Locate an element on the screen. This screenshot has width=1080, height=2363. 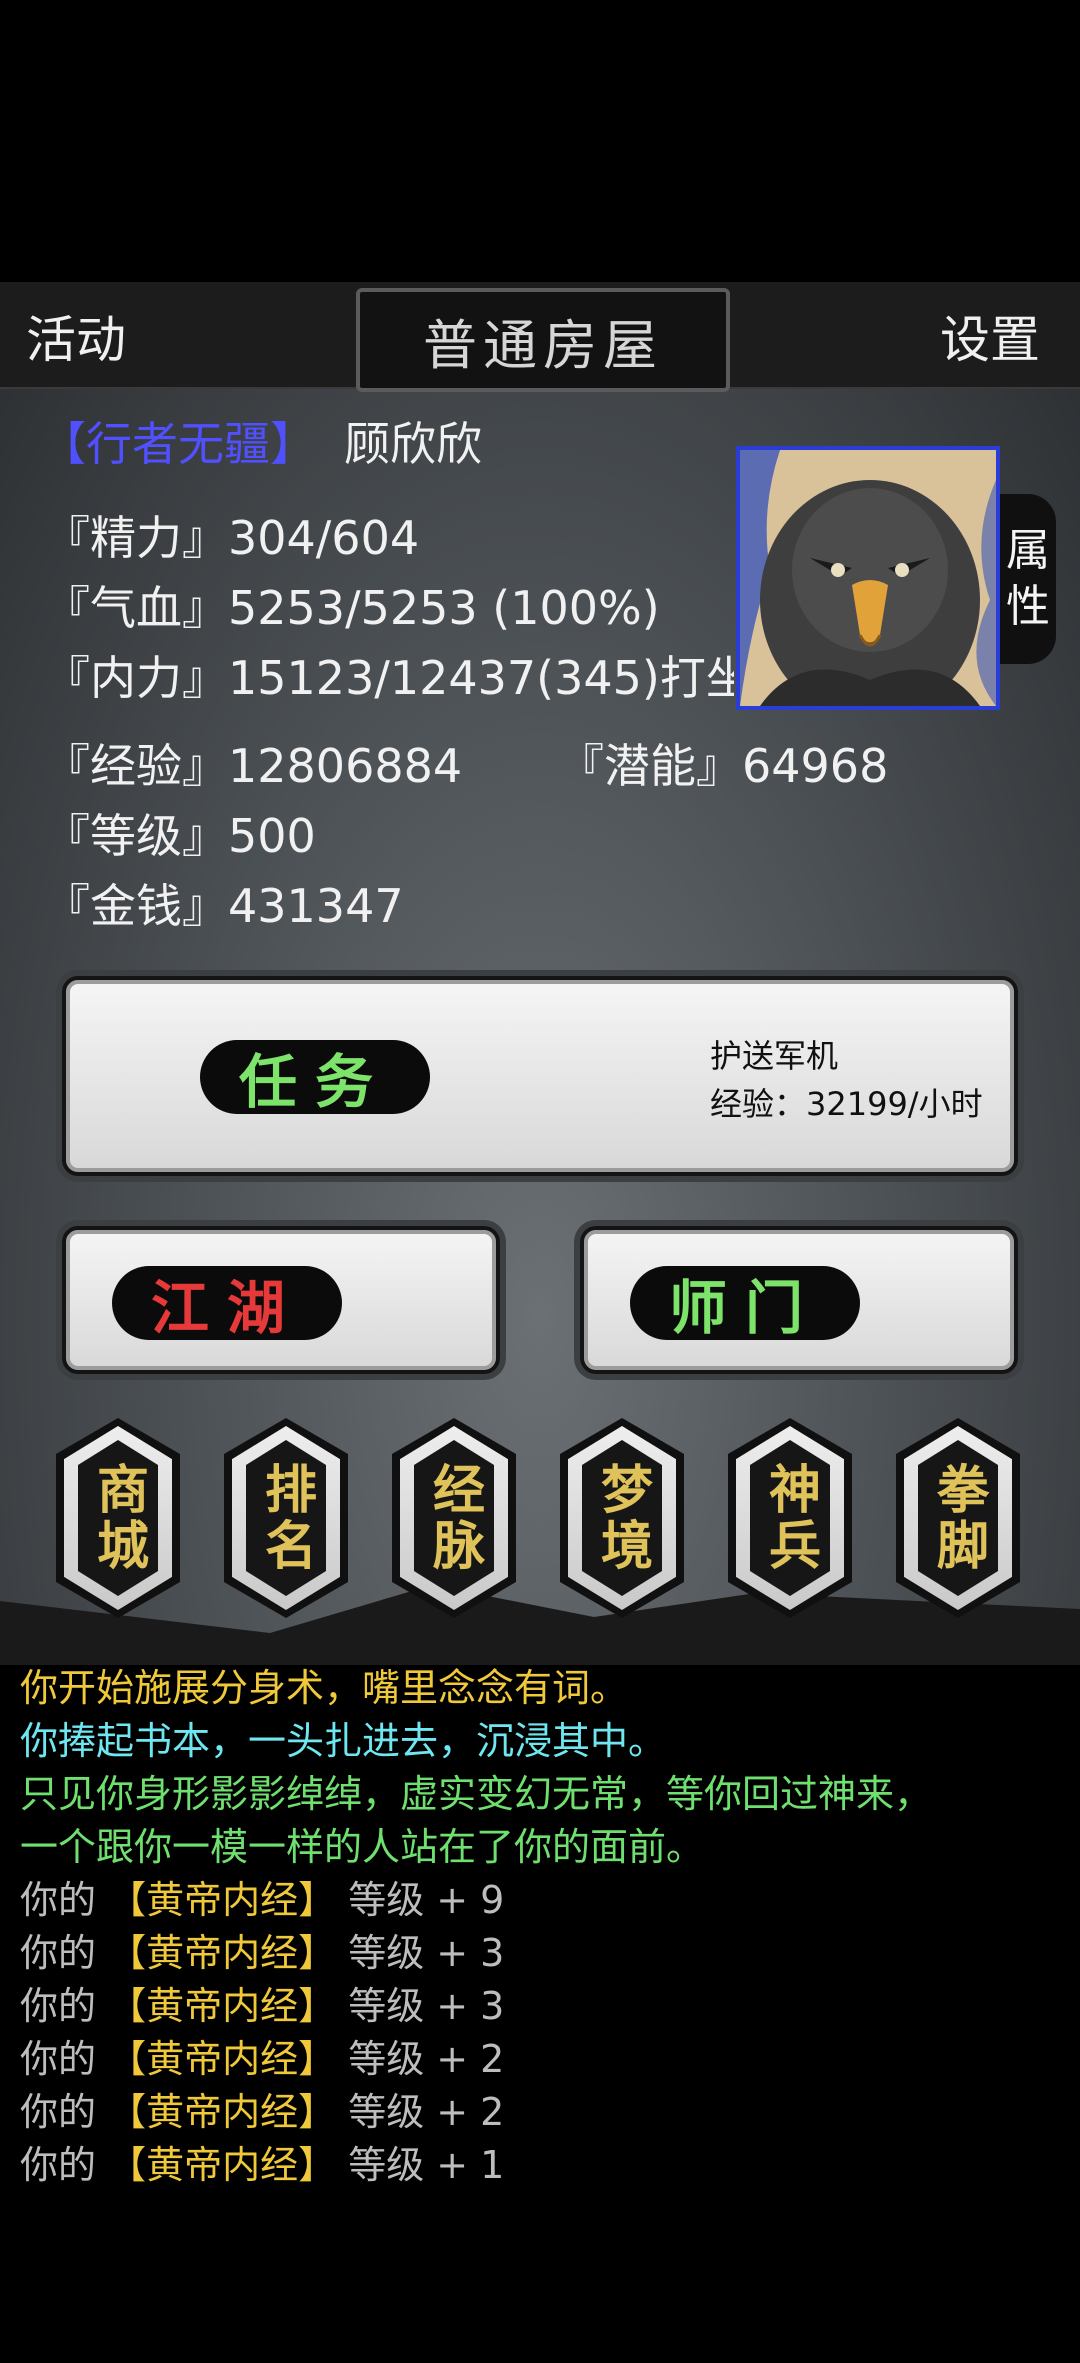
stat-health: 『气血』5253/5253 (100%) is located at coordinates (352, 608).